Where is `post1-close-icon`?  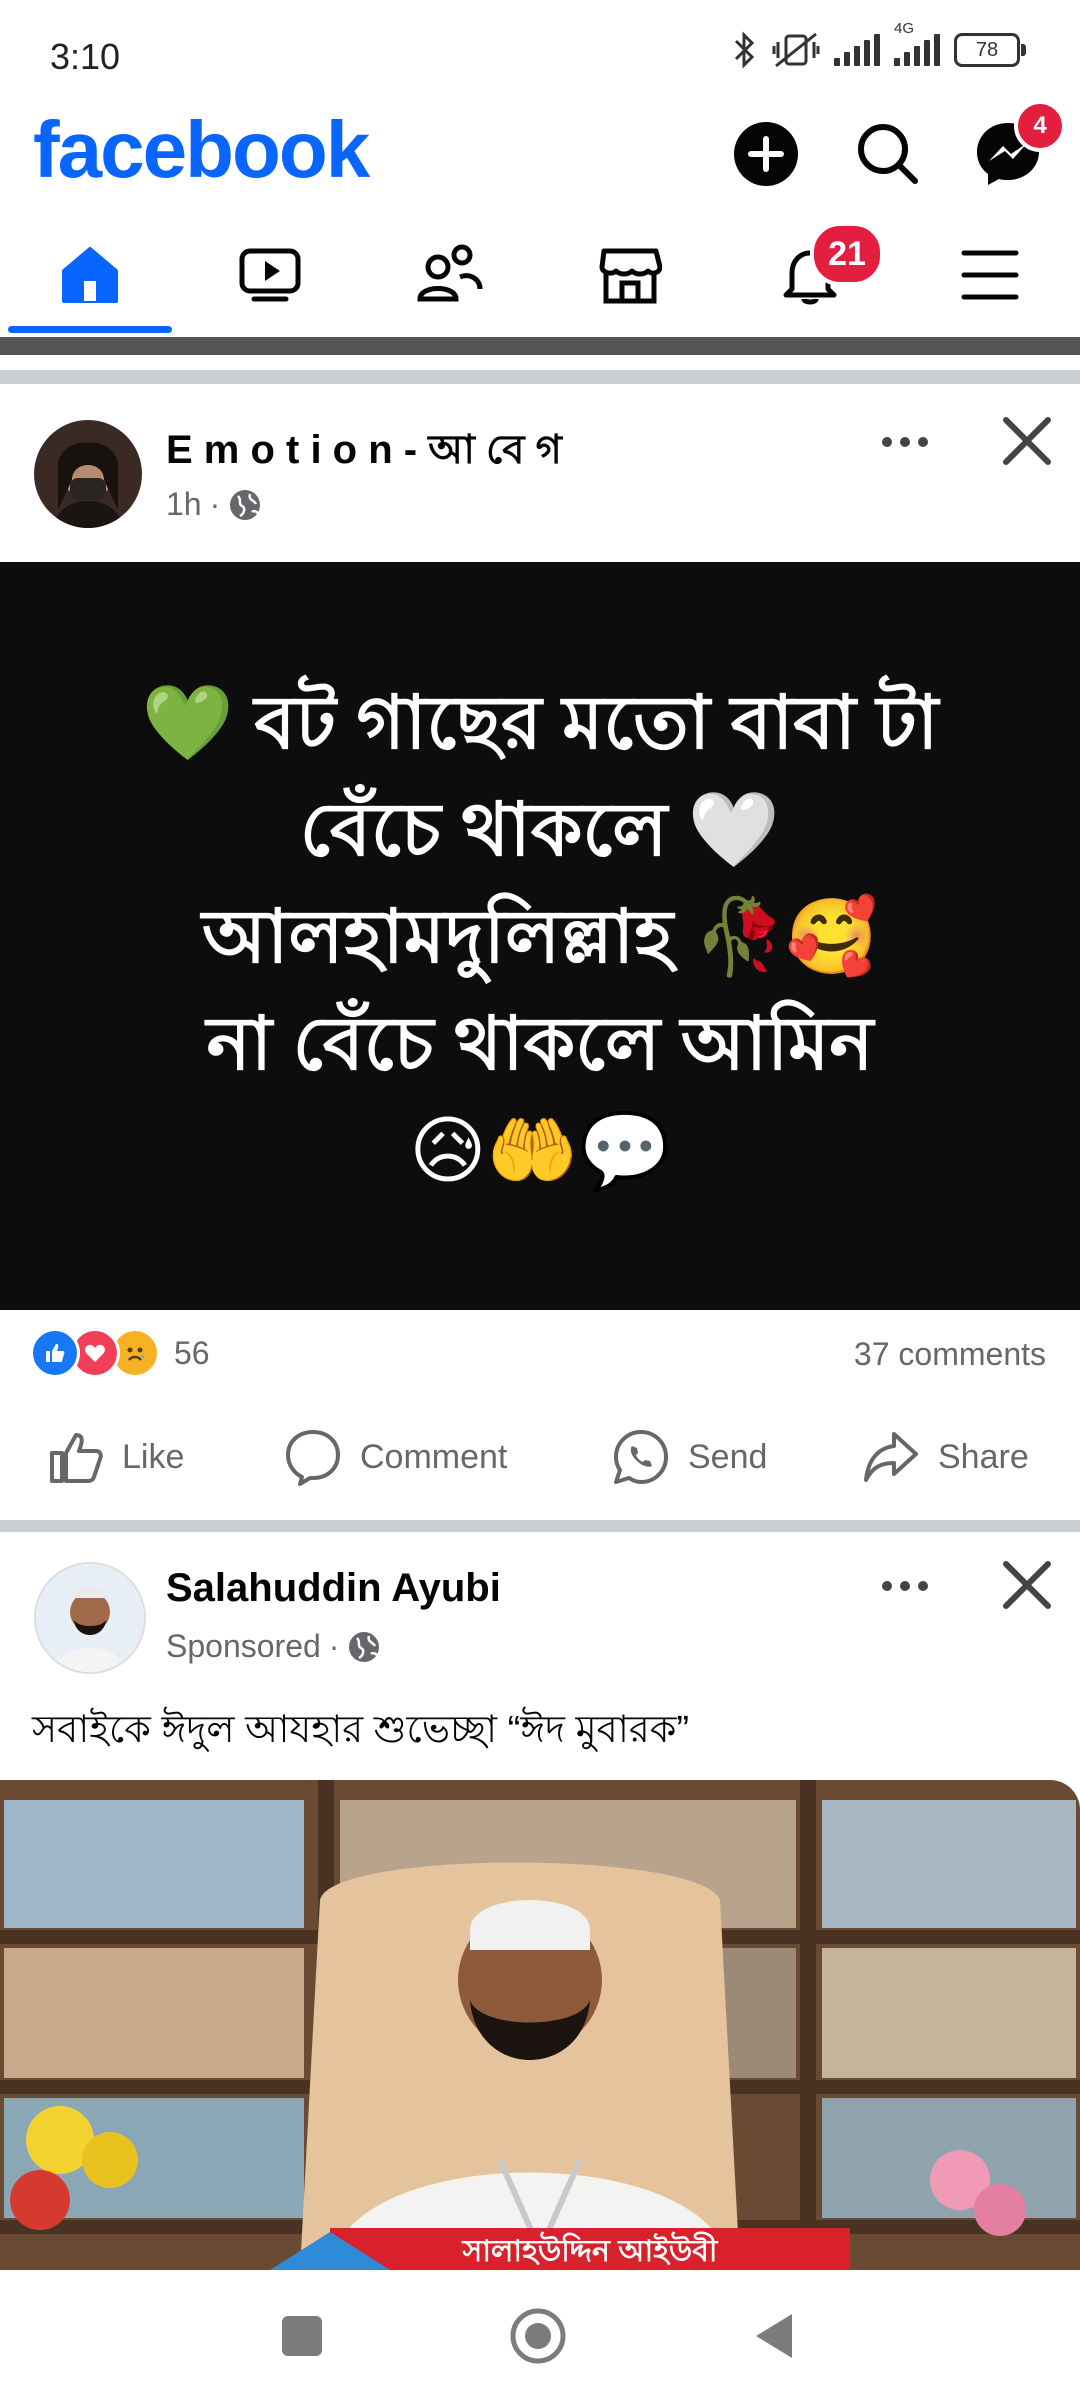
post1-close-icon is located at coordinates (1027, 441).